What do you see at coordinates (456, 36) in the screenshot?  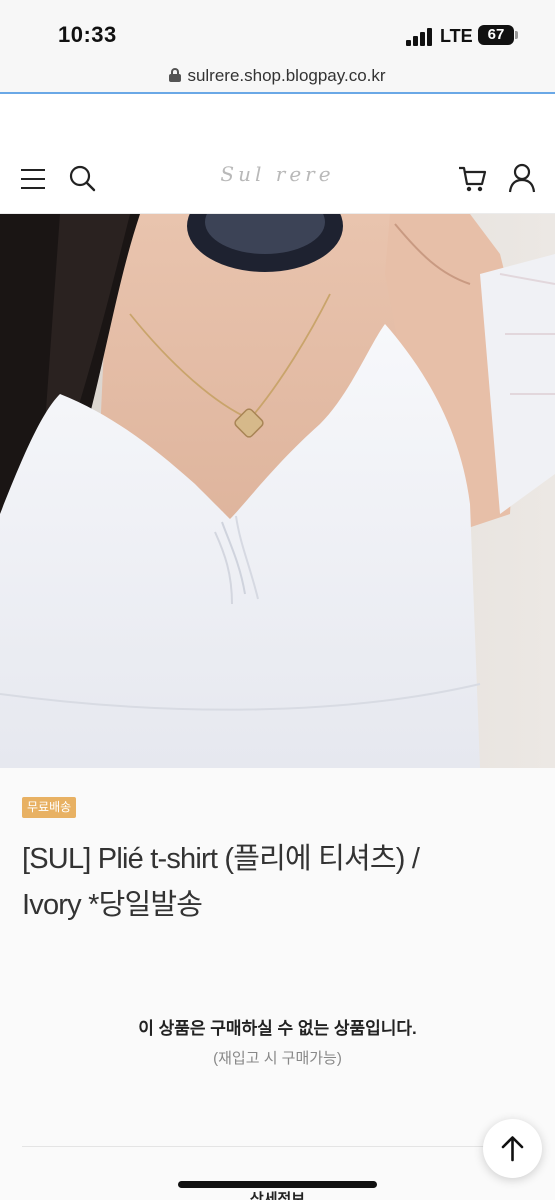 I see `network-label: LTE` at bounding box center [456, 36].